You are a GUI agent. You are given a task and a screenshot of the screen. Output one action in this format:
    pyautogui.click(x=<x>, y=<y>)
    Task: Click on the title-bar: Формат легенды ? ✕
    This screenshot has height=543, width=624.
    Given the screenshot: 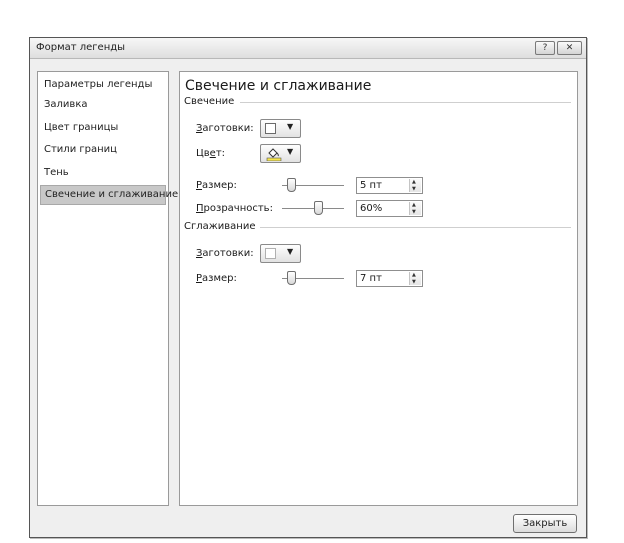 What is the action you would take?
    pyautogui.click(x=308, y=48)
    